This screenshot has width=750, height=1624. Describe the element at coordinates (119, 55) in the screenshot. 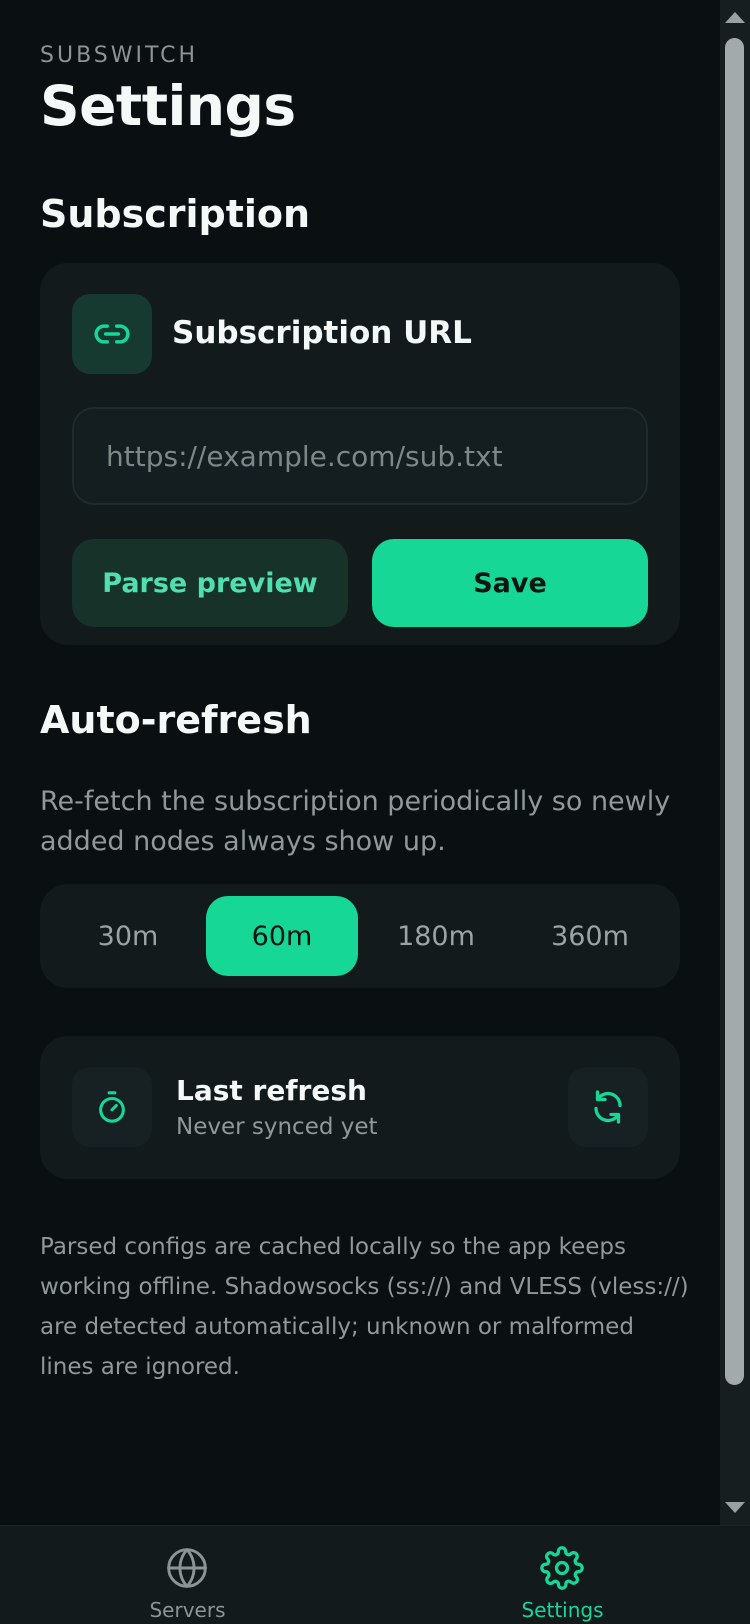

I see `app-name: SUBSWITCH` at that location.